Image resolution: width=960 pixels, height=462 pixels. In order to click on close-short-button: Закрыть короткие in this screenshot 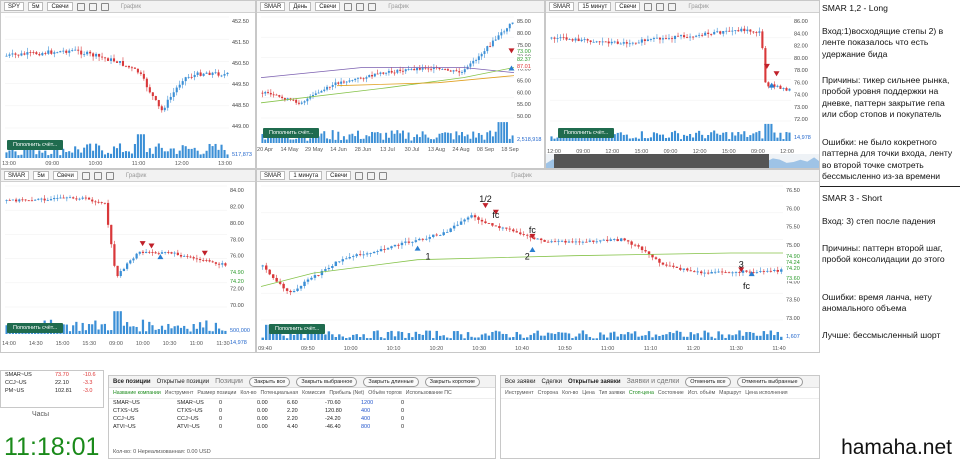, I will do `click(452, 381)`.